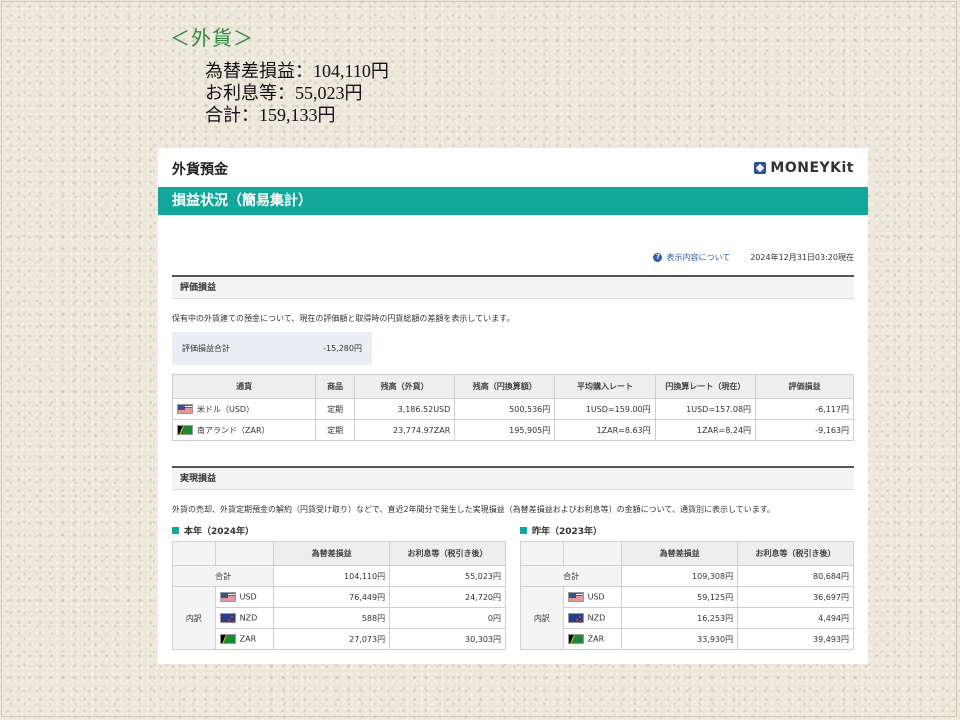 The height and width of the screenshot is (720, 960). Describe the element at coordinates (404, 409) in the screenshot. I see `balance-fx-cell: 3,186.52USD` at that location.